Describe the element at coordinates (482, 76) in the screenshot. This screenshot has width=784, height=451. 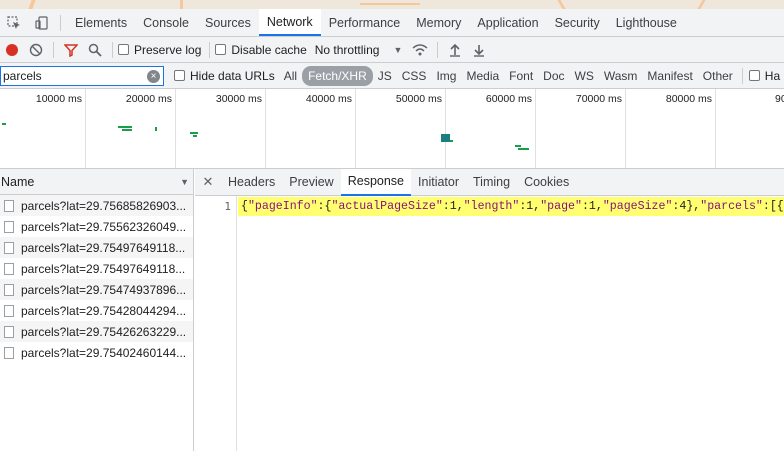
I see `filter-type-media: Media` at that location.